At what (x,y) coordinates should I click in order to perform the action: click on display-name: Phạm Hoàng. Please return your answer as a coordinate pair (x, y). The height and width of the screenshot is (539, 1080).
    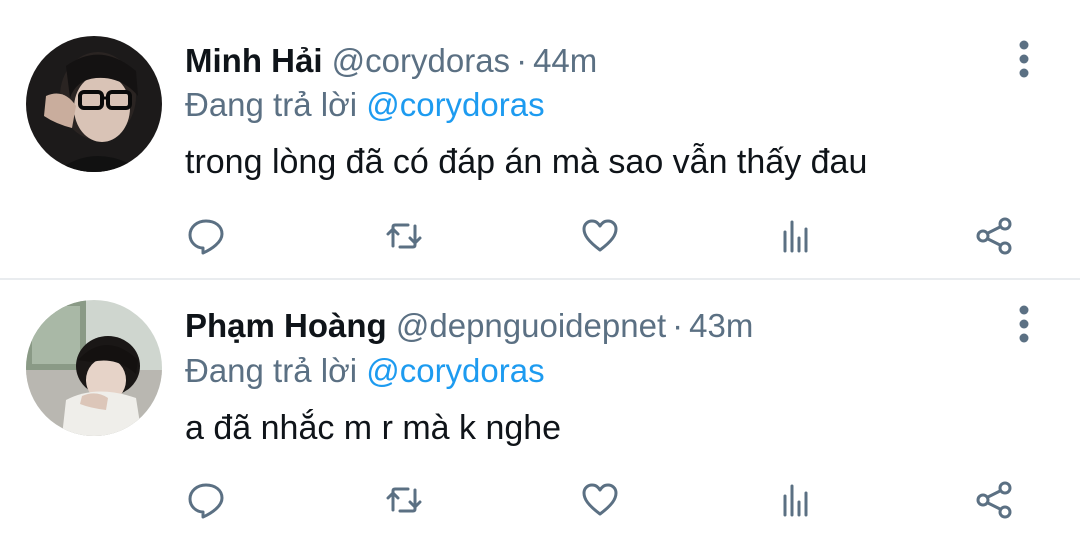
    Looking at the image, I should click on (286, 325).